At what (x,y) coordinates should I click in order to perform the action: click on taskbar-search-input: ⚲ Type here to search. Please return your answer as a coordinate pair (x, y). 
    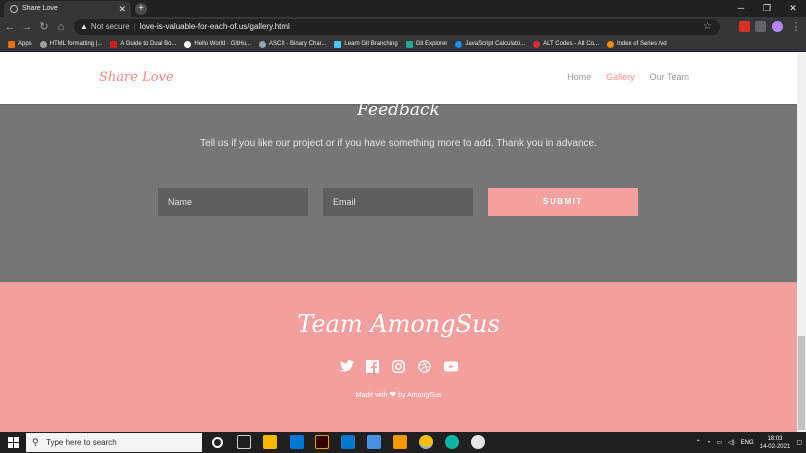
    Looking at the image, I should click on (114, 442).